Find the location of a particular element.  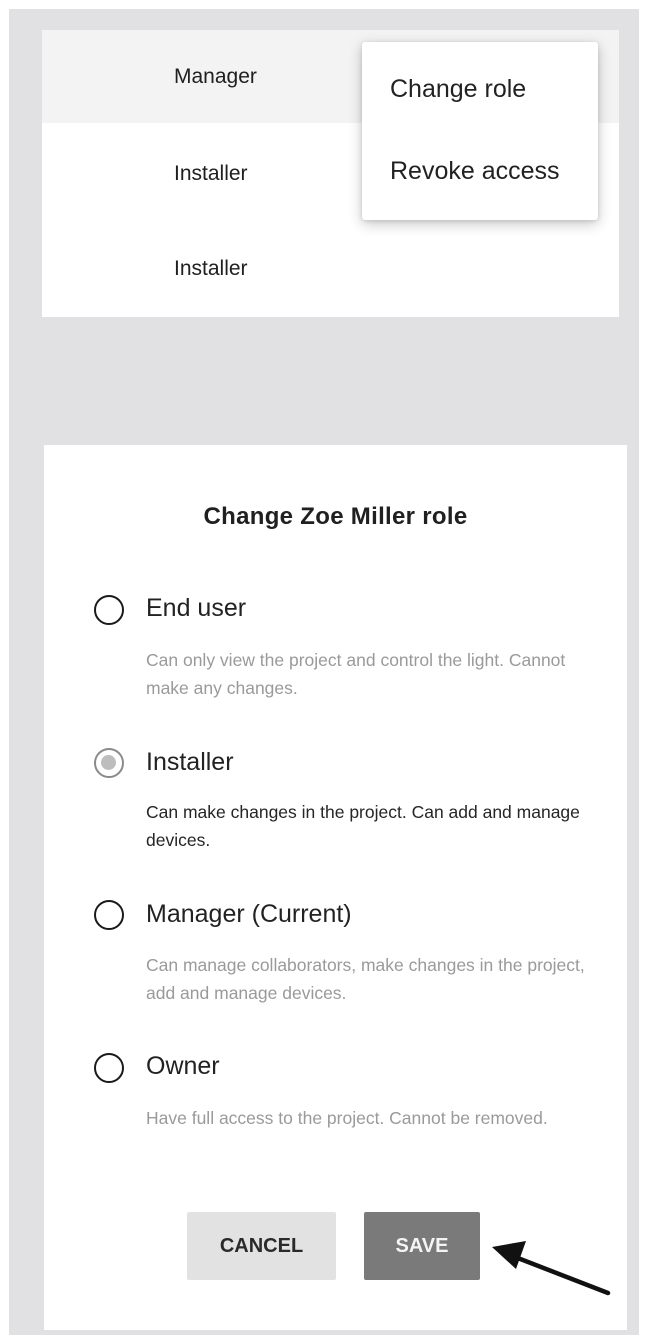

arrow-pointer-icon is located at coordinates (551, 1268).